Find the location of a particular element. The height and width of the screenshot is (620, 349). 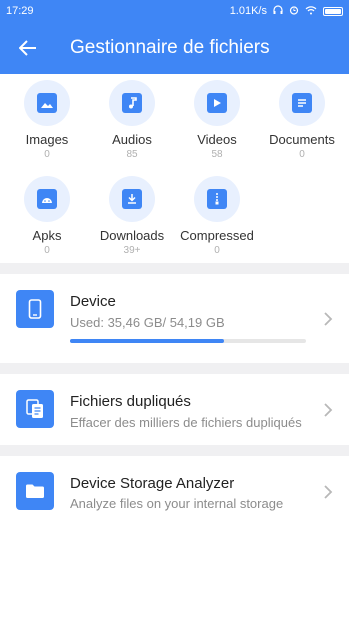

category-images: Images 0 is located at coordinates (47, 120).